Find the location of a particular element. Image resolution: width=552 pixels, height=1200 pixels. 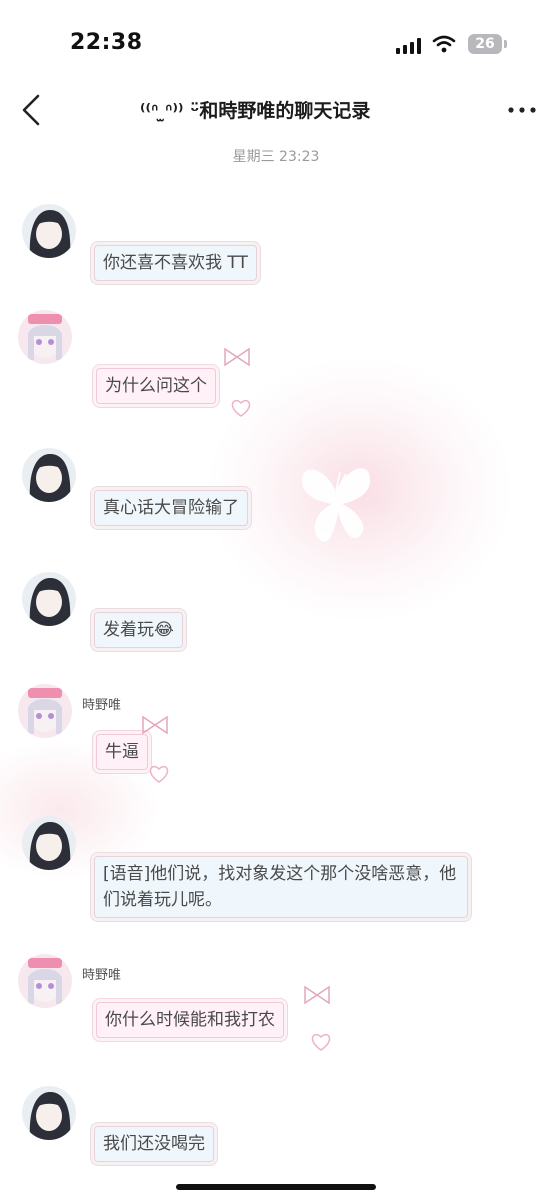

chevron-left-icon is located at coordinates (31, 110).